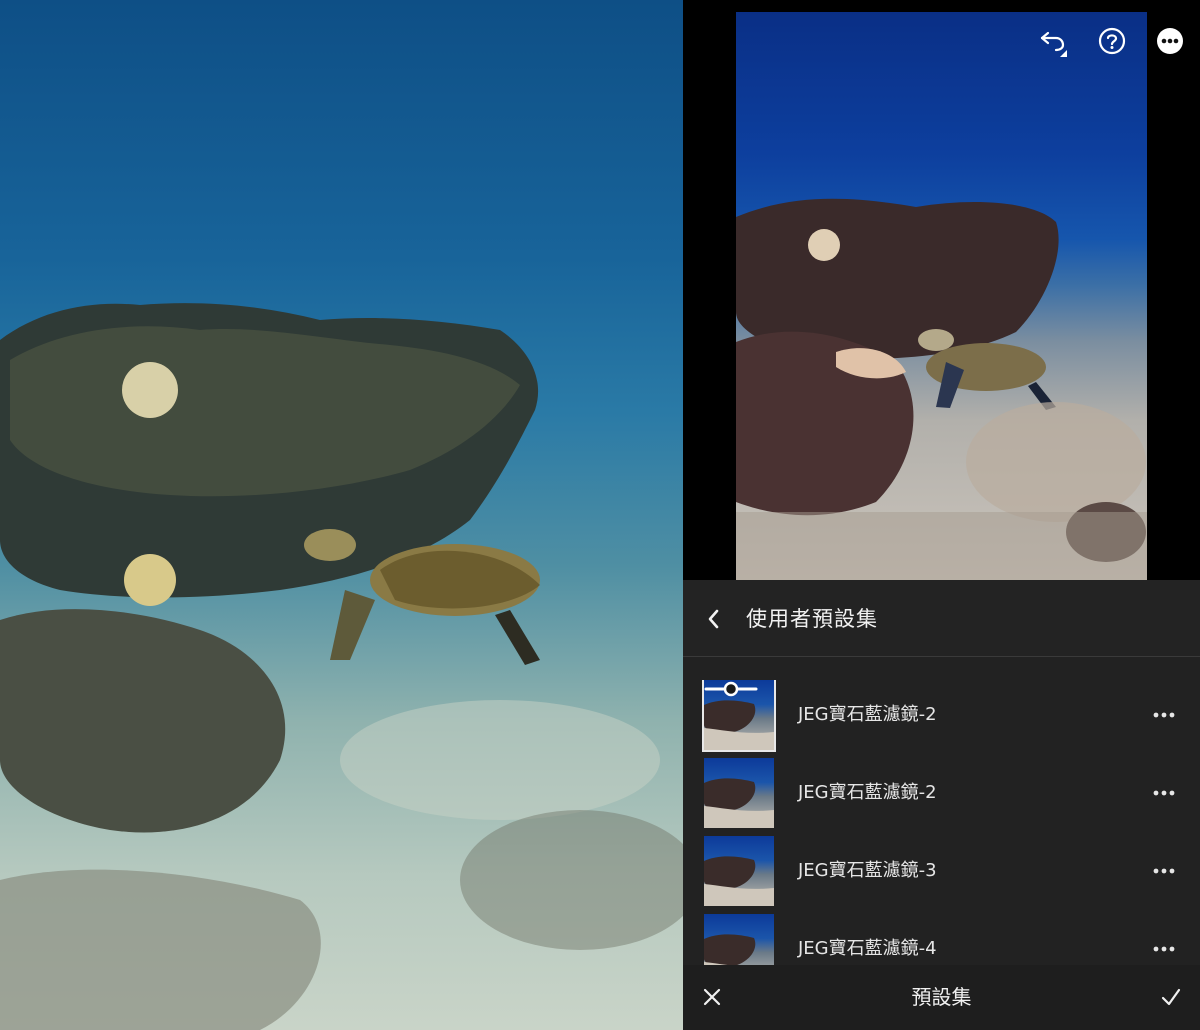  I want to click on chevron-left-icon, so click(714, 619).